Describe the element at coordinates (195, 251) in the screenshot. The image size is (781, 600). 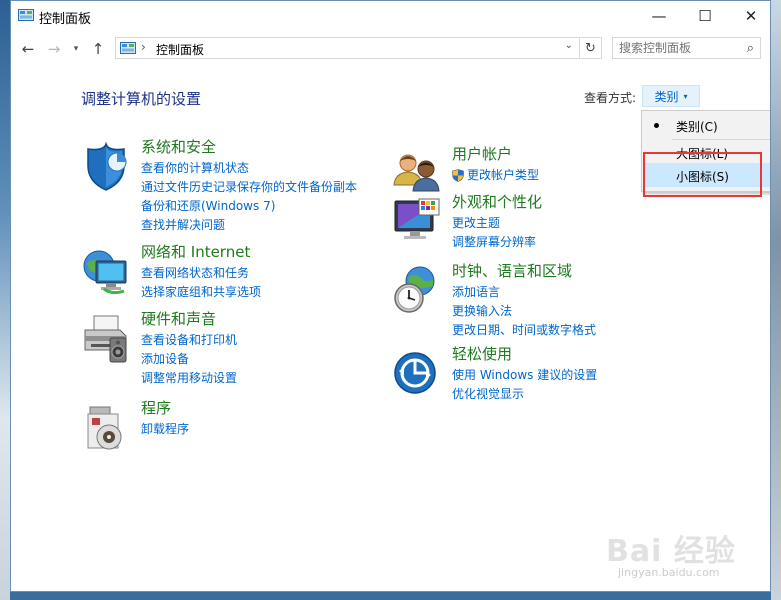
I see `category-title: 网络和 Internet` at that location.